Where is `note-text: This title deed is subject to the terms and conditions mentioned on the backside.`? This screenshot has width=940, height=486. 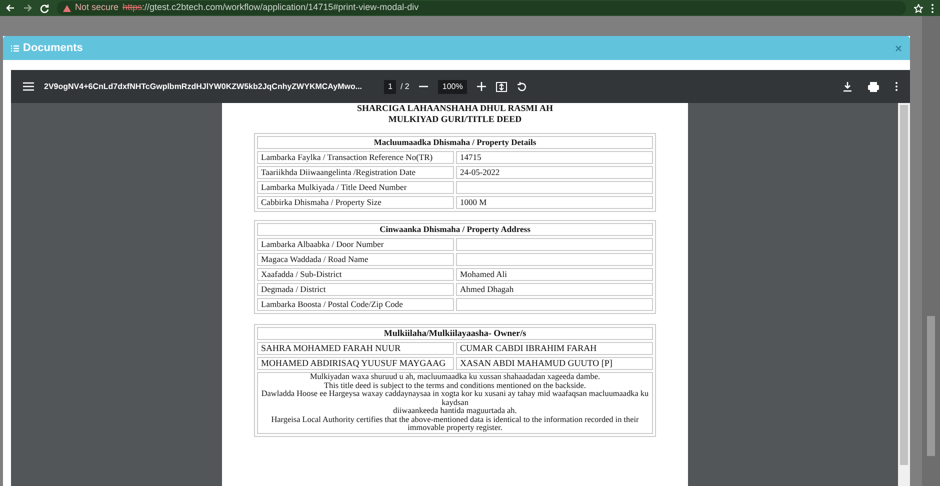
note-text: This title deed is subject to the terms and conditions mentioned on the backside. is located at coordinates (455, 386).